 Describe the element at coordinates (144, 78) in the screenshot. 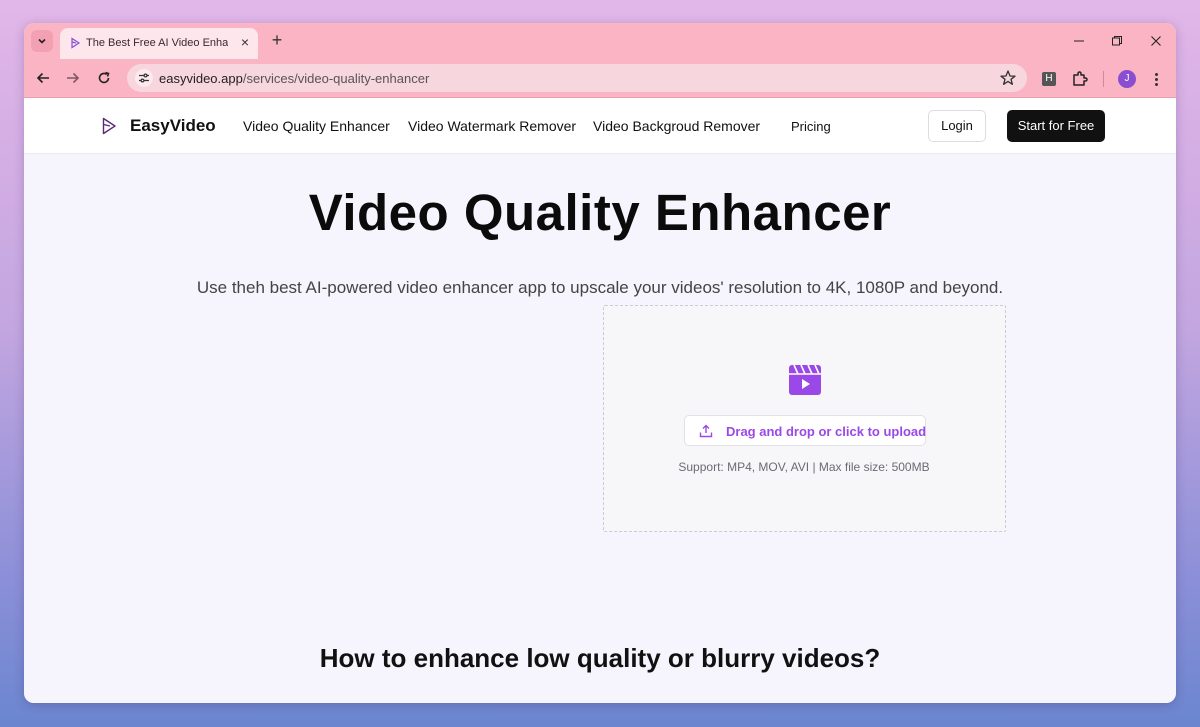

I see `site-info-icon` at that location.